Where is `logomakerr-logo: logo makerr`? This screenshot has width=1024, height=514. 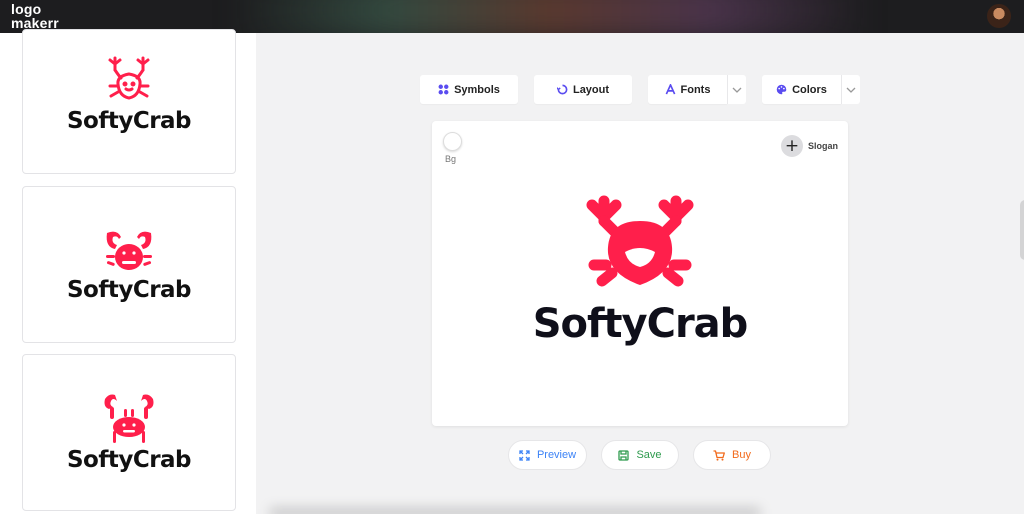 logomakerr-logo: logo makerr is located at coordinates (39, 16).